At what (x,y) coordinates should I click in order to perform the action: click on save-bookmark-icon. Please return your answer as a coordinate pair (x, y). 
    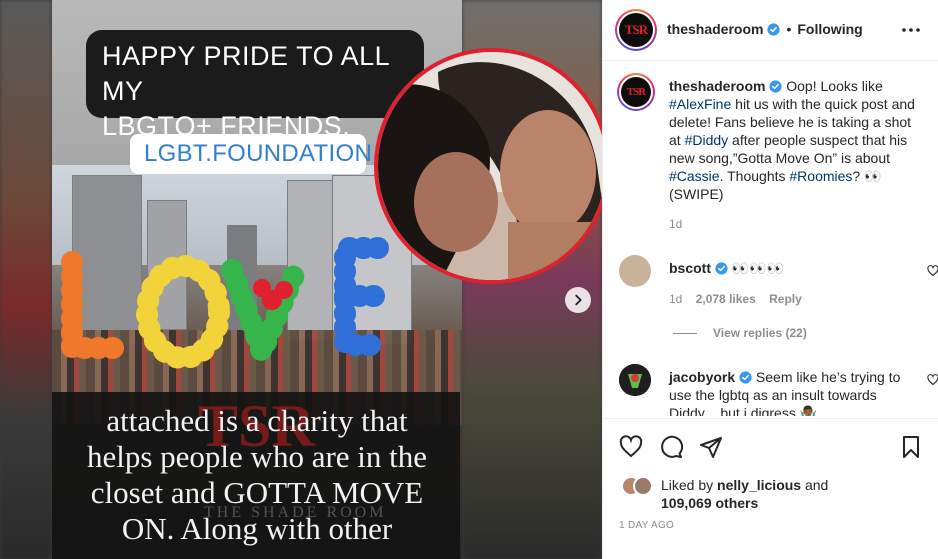
    Looking at the image, I should click on (911, 447).